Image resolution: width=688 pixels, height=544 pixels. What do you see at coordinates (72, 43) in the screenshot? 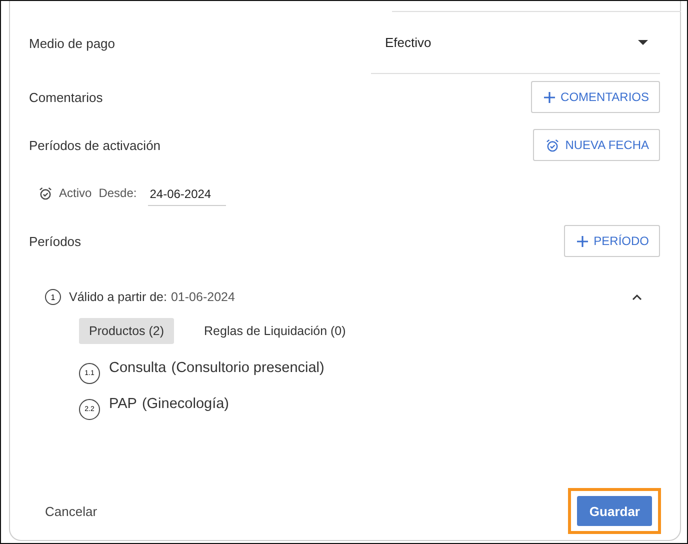
I see `payment-label: Medio de pago` at bounding box center [72, 43].